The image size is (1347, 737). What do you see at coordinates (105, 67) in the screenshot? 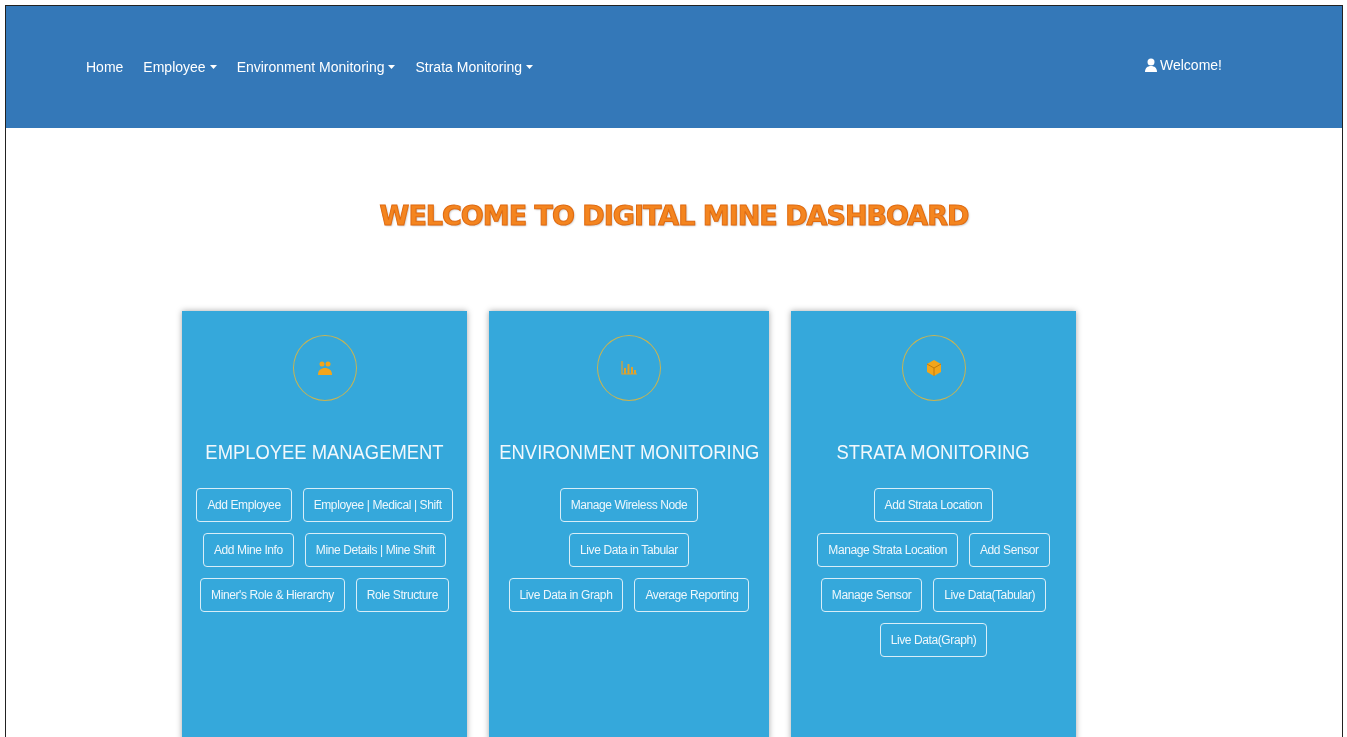
I see `nav-link: Home` at bounding box center [105, 67].